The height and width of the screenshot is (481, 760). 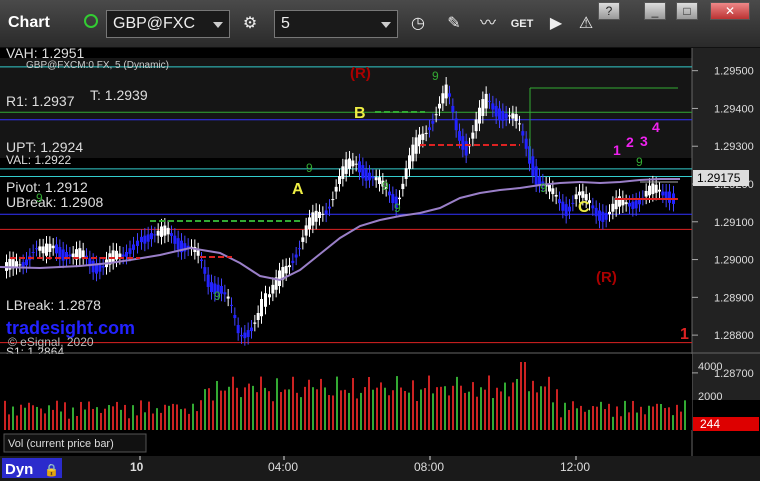 I want to click on r1-label: R1: 1.2937, so click(x=40, y=101).